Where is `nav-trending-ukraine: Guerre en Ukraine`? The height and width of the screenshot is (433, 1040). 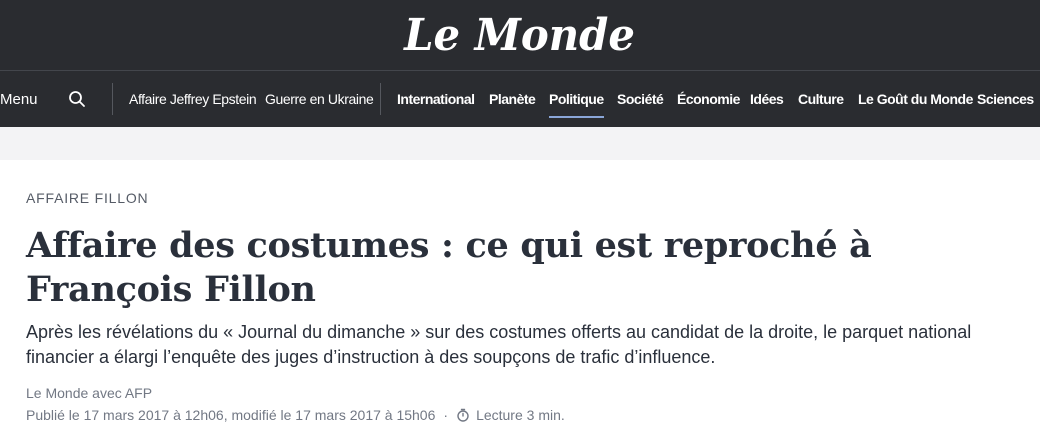
nav-trending-ukraine: Guerre en Ukraine is located at coordinates (319, 99).